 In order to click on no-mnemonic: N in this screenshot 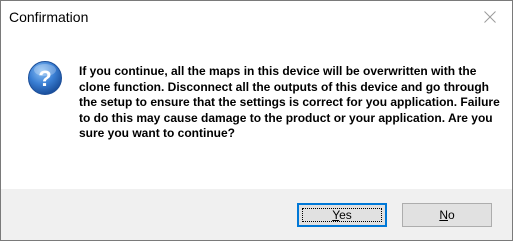, I will do `click(443, 215)`.